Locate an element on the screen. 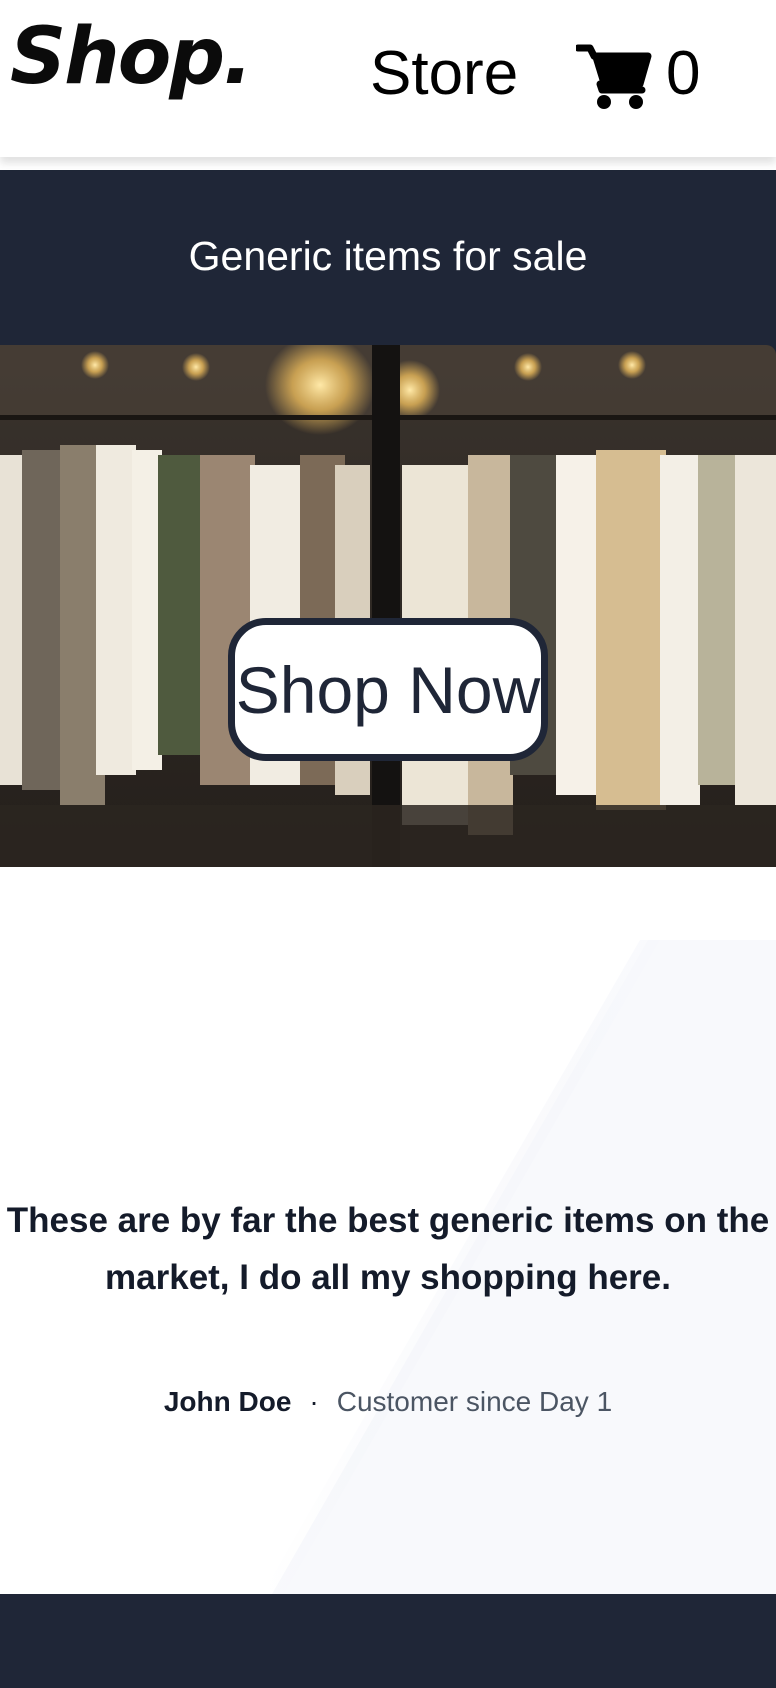  cart-count: 0 is located at coordinates (683, 73).